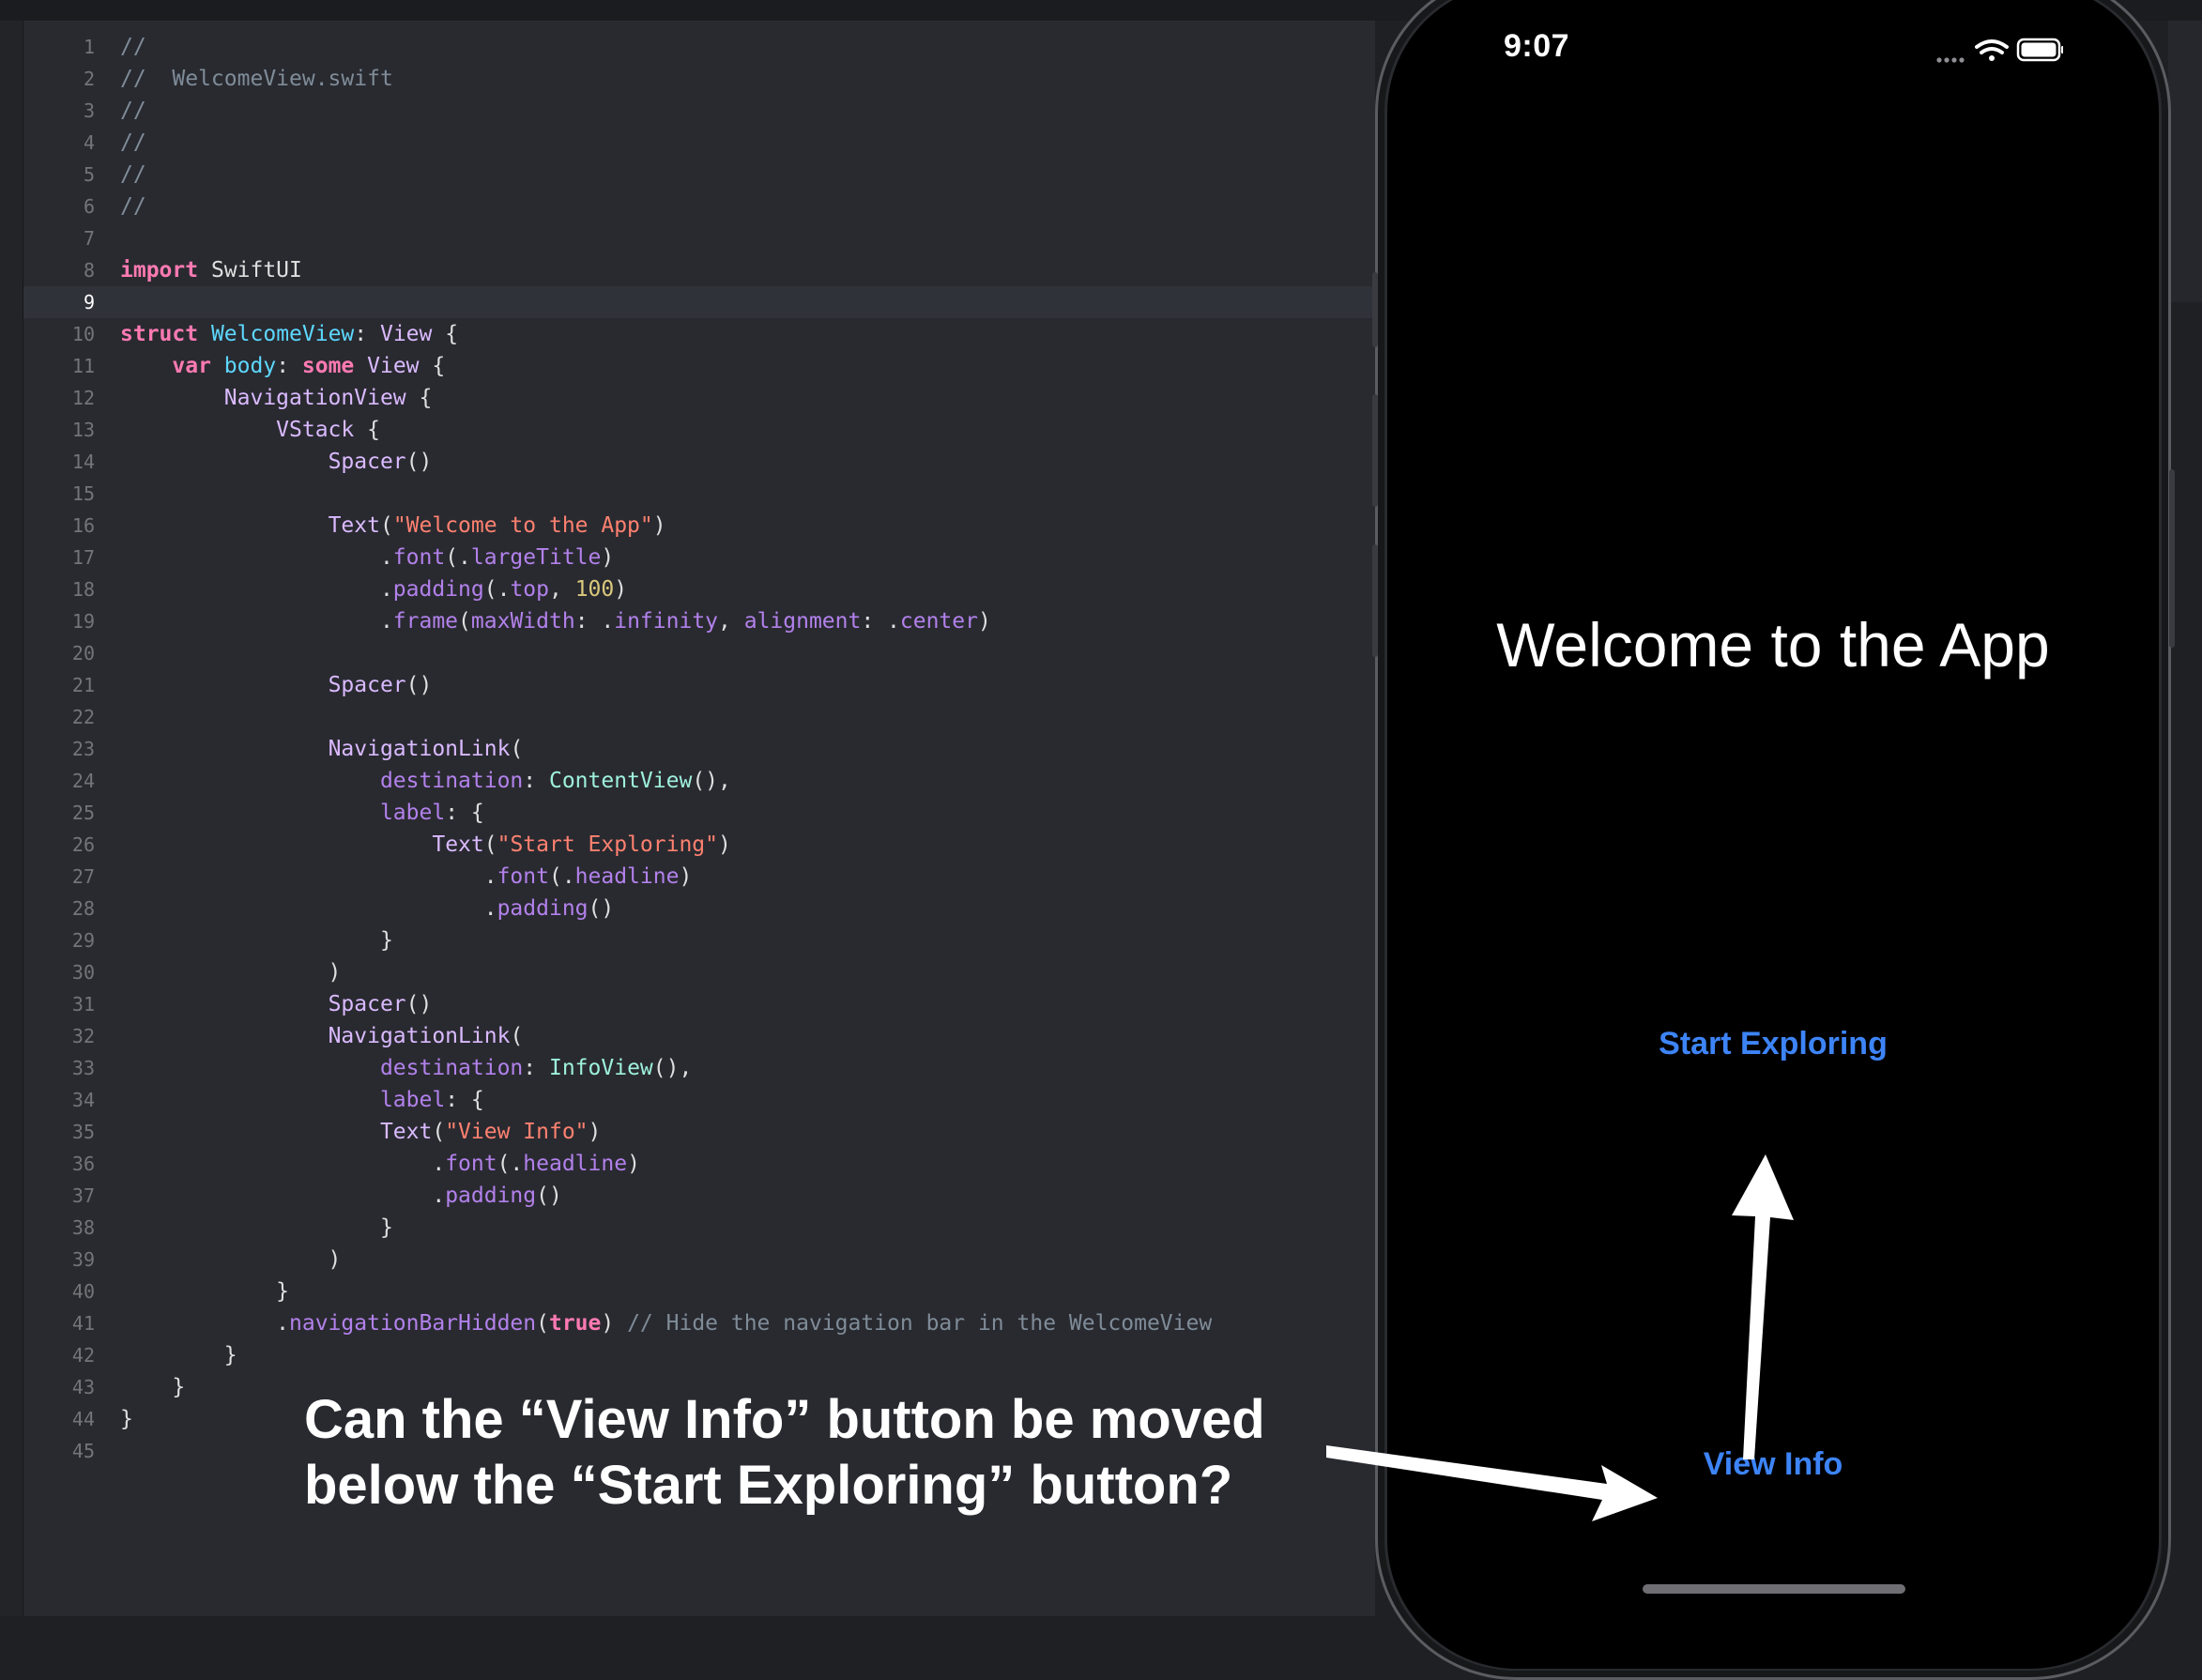 This screenshot has width=2202, height=1680. What do you see at coordinates (699, 270) in the screenshot?
I see `code-line: 8 import SwiftUI` at bounding box center [699, 270].